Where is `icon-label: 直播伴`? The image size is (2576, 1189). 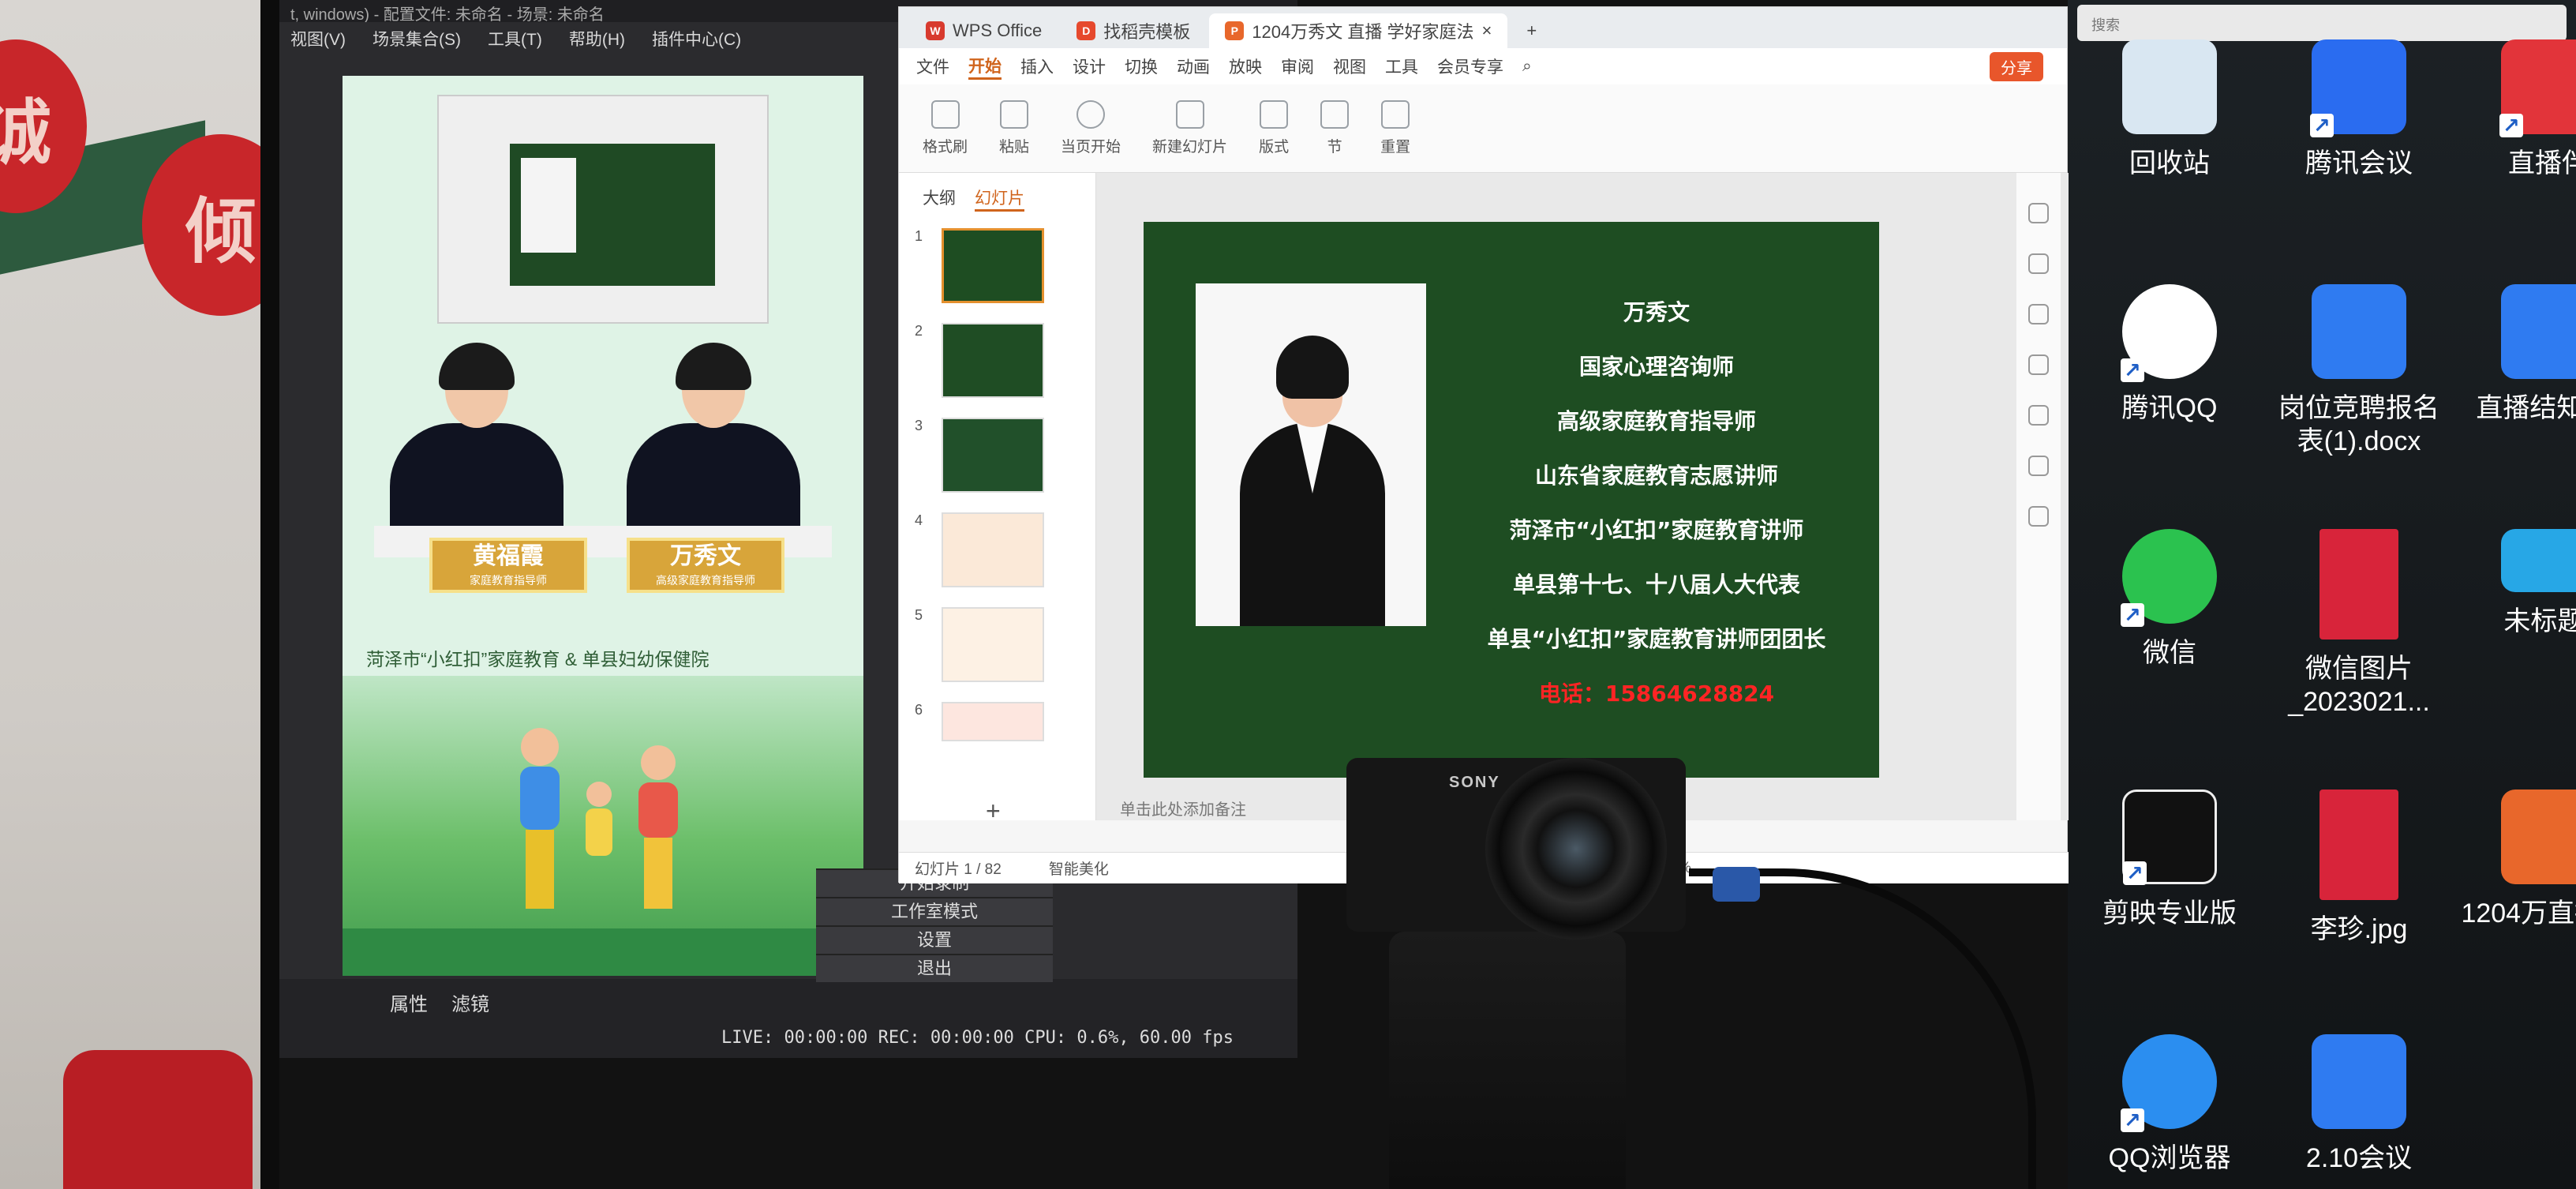 icon-label: 直播伴 is located at coordinates (2542, 163).